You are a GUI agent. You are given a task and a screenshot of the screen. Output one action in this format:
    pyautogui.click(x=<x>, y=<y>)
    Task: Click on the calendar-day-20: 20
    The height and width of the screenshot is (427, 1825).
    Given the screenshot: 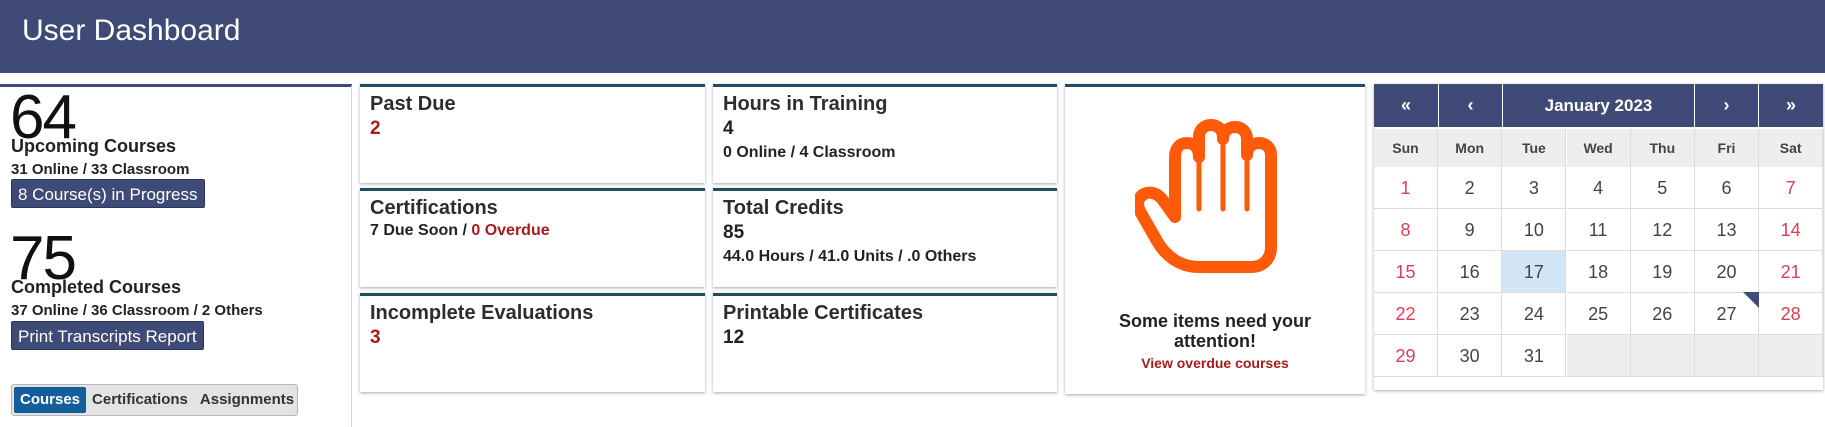 What is the action you would take?
    pyautogui.click(x=1727, y=272)
    